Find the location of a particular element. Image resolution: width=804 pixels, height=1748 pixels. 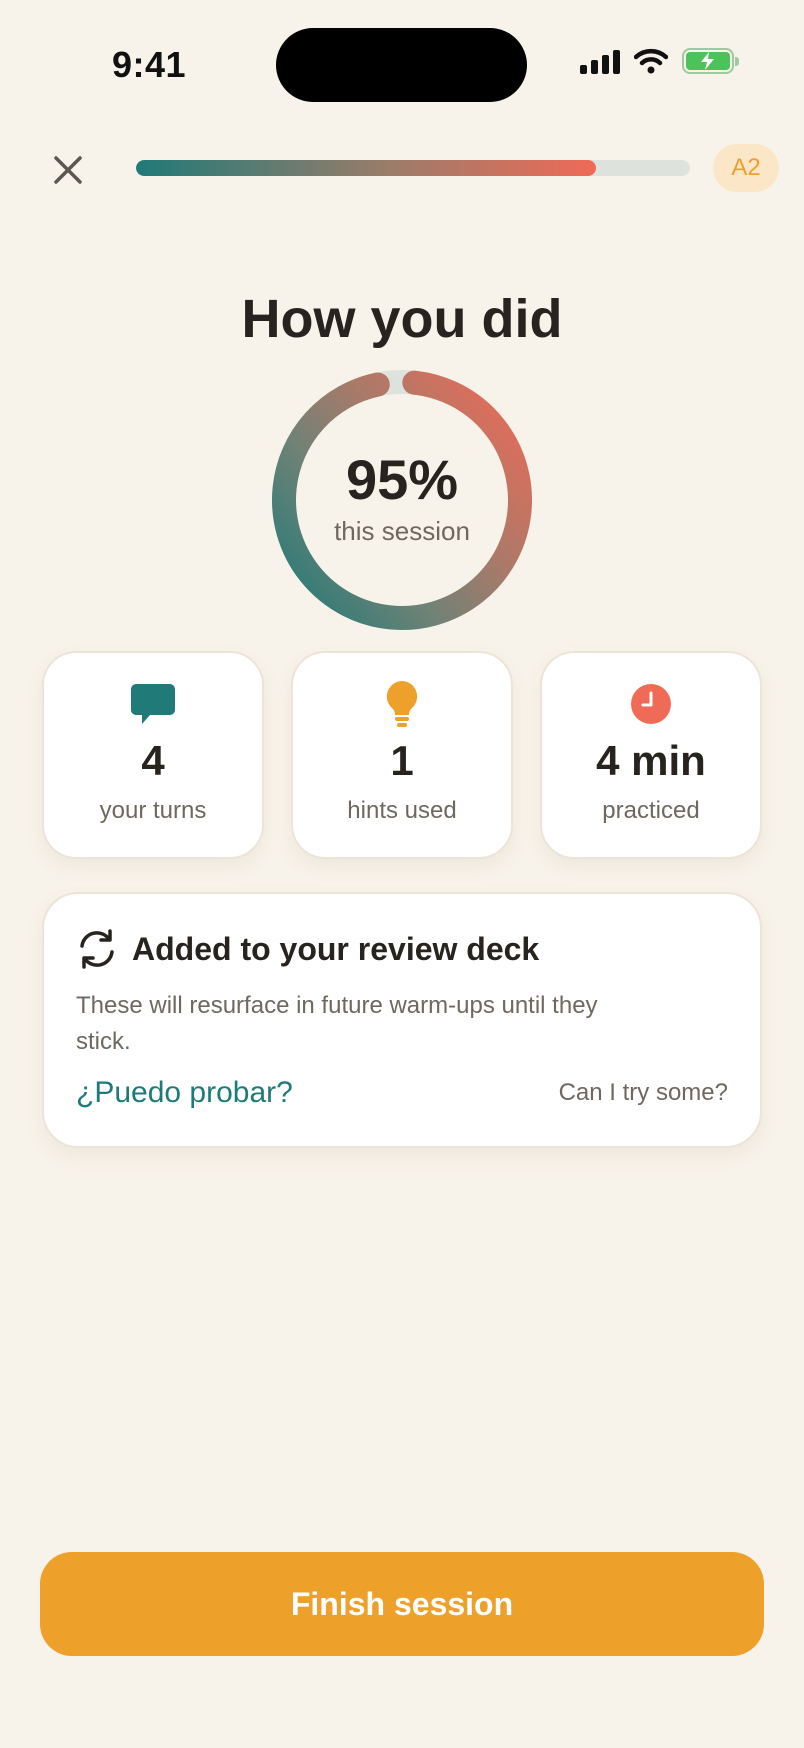

phrase-english: Can I try some? is located at coordinates (643, 1092).